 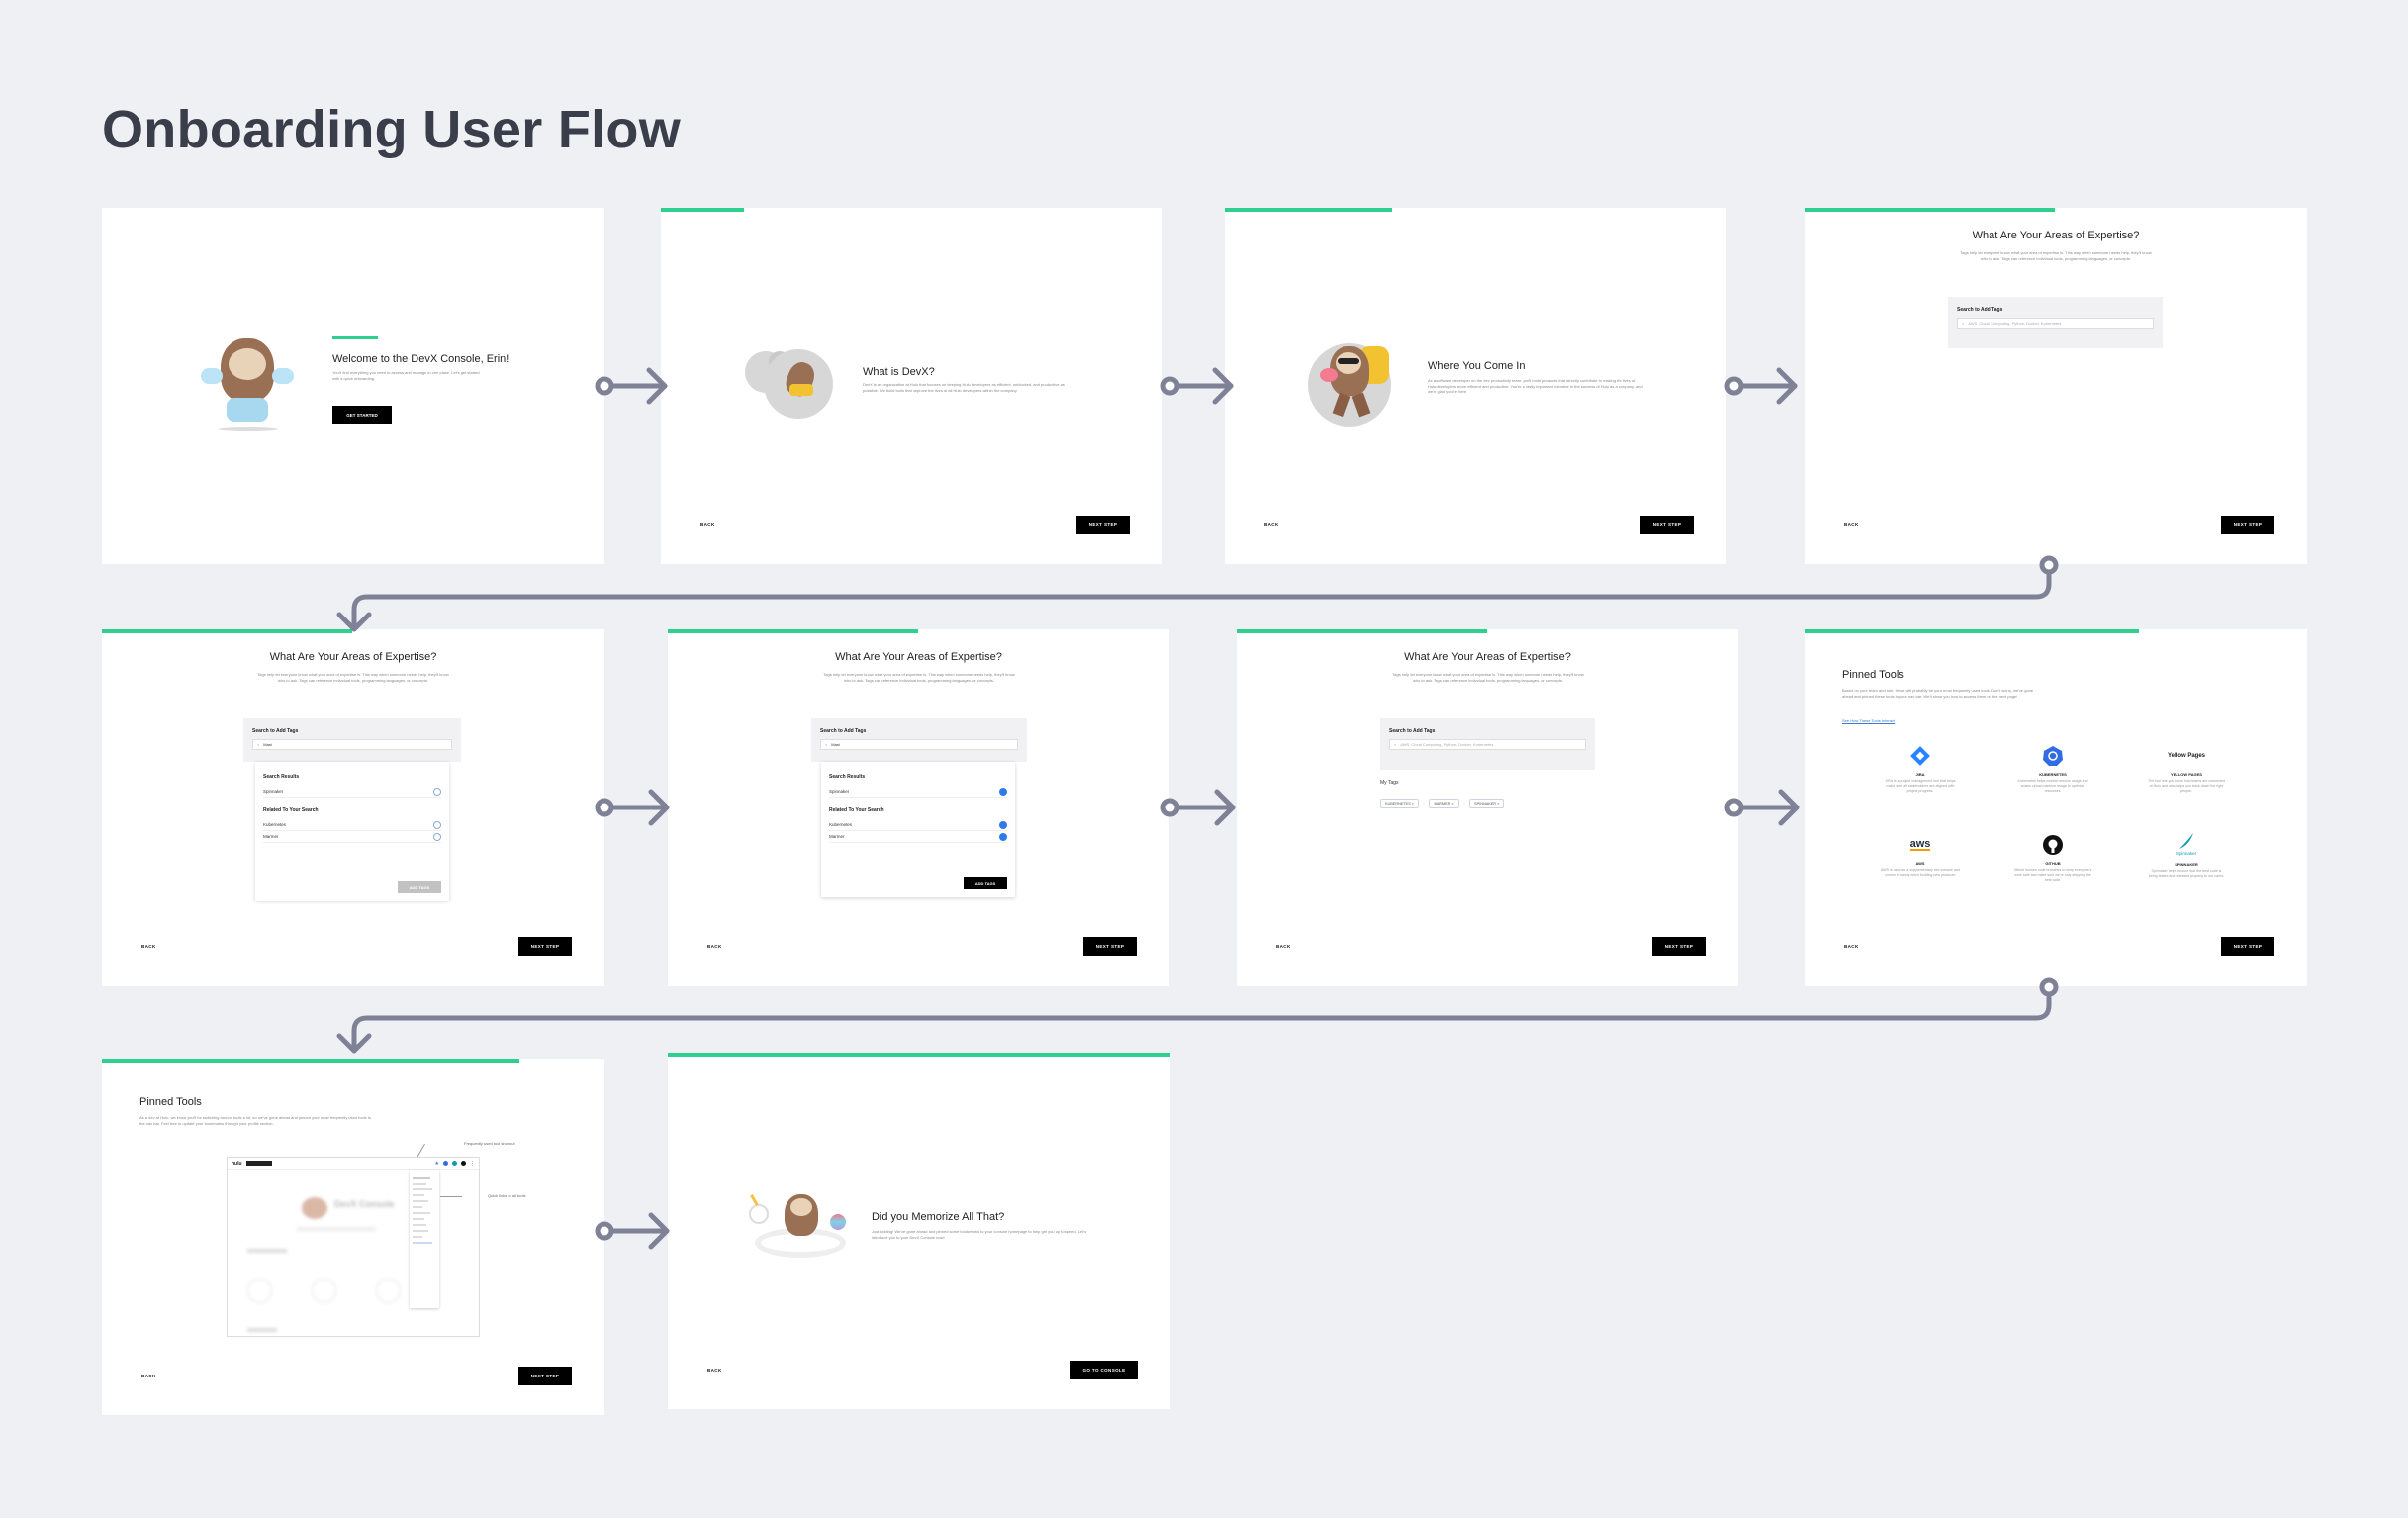 I want to click on kubernetes-icon, so click(x=2053, y=756).